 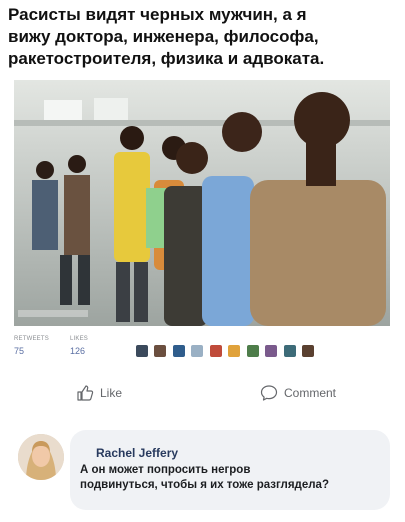 What do you see at coordinates (226, 349) in the screenshot?
I see `liker-avatars` at bounding box center [226, 349].